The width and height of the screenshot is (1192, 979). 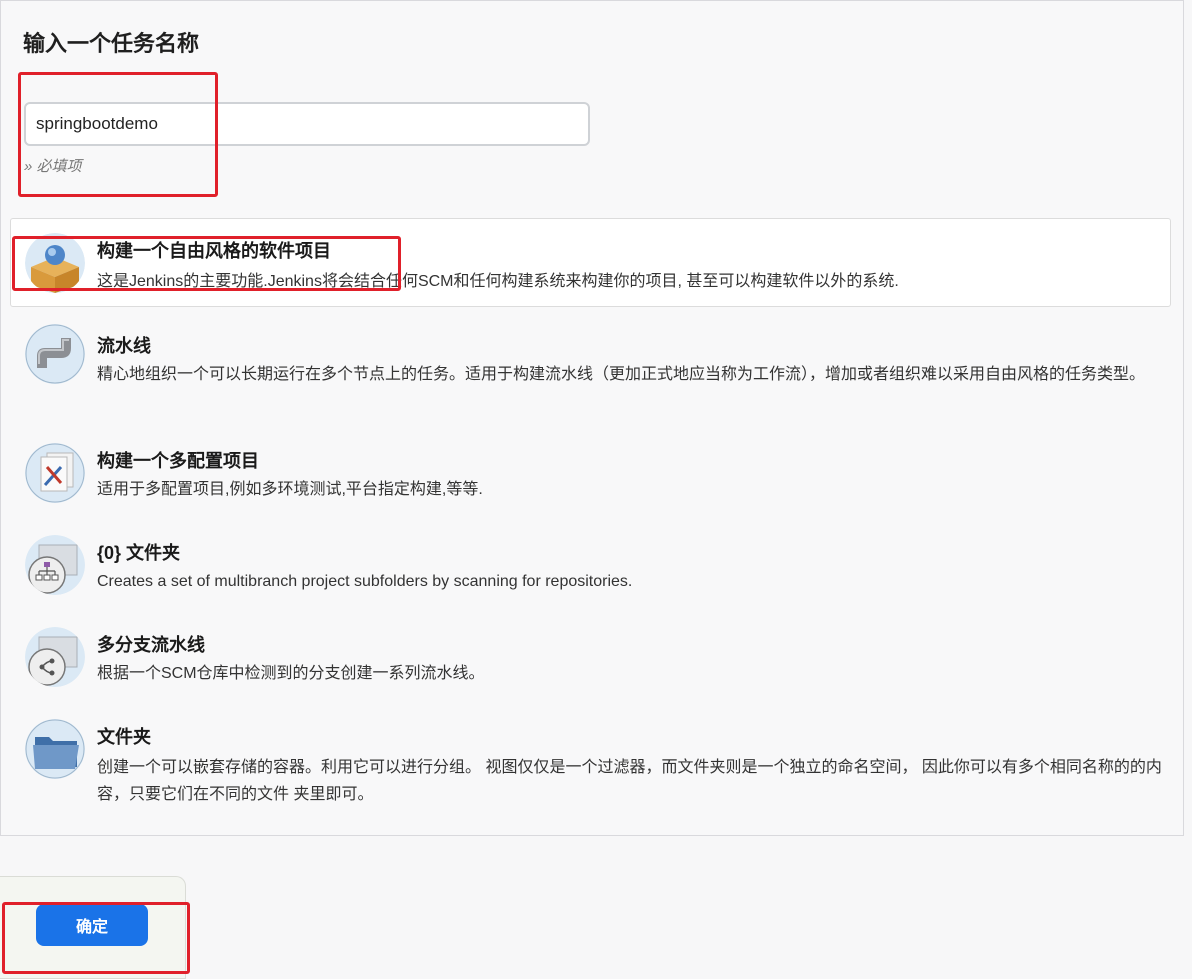 I want to click on page-title: 输入一个任务名称, so click(x=111, y=43).